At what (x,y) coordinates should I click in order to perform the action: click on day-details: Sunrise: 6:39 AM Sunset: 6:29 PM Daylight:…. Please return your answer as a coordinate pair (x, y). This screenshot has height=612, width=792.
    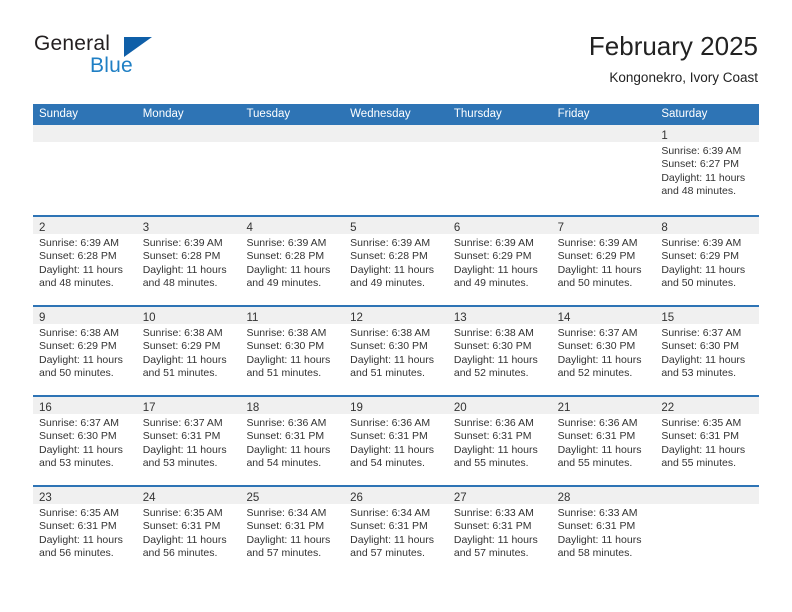
    Looking at the image, I should click on (500, 262).